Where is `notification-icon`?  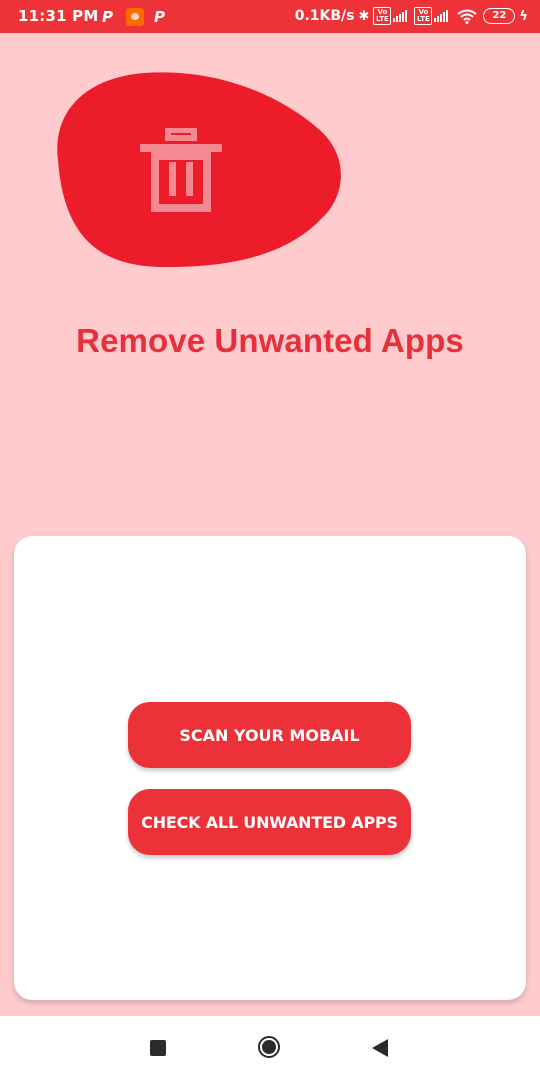
notification-icon is located at coordinates (135, 17).